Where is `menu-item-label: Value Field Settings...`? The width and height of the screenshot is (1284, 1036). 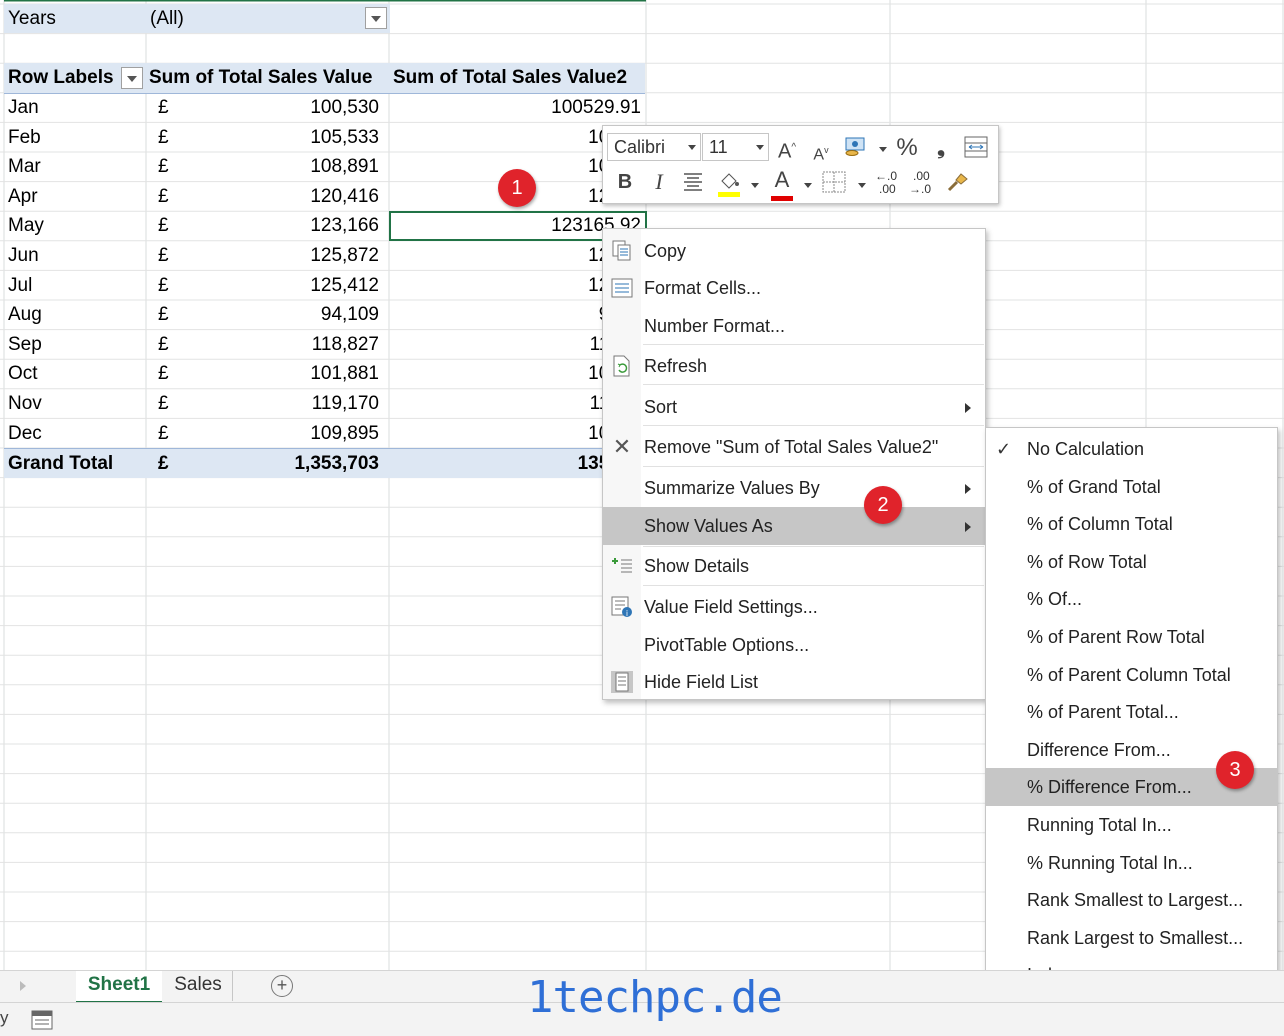
menu-item-label: Value Field Settings... is located at coordinates (731, 607).